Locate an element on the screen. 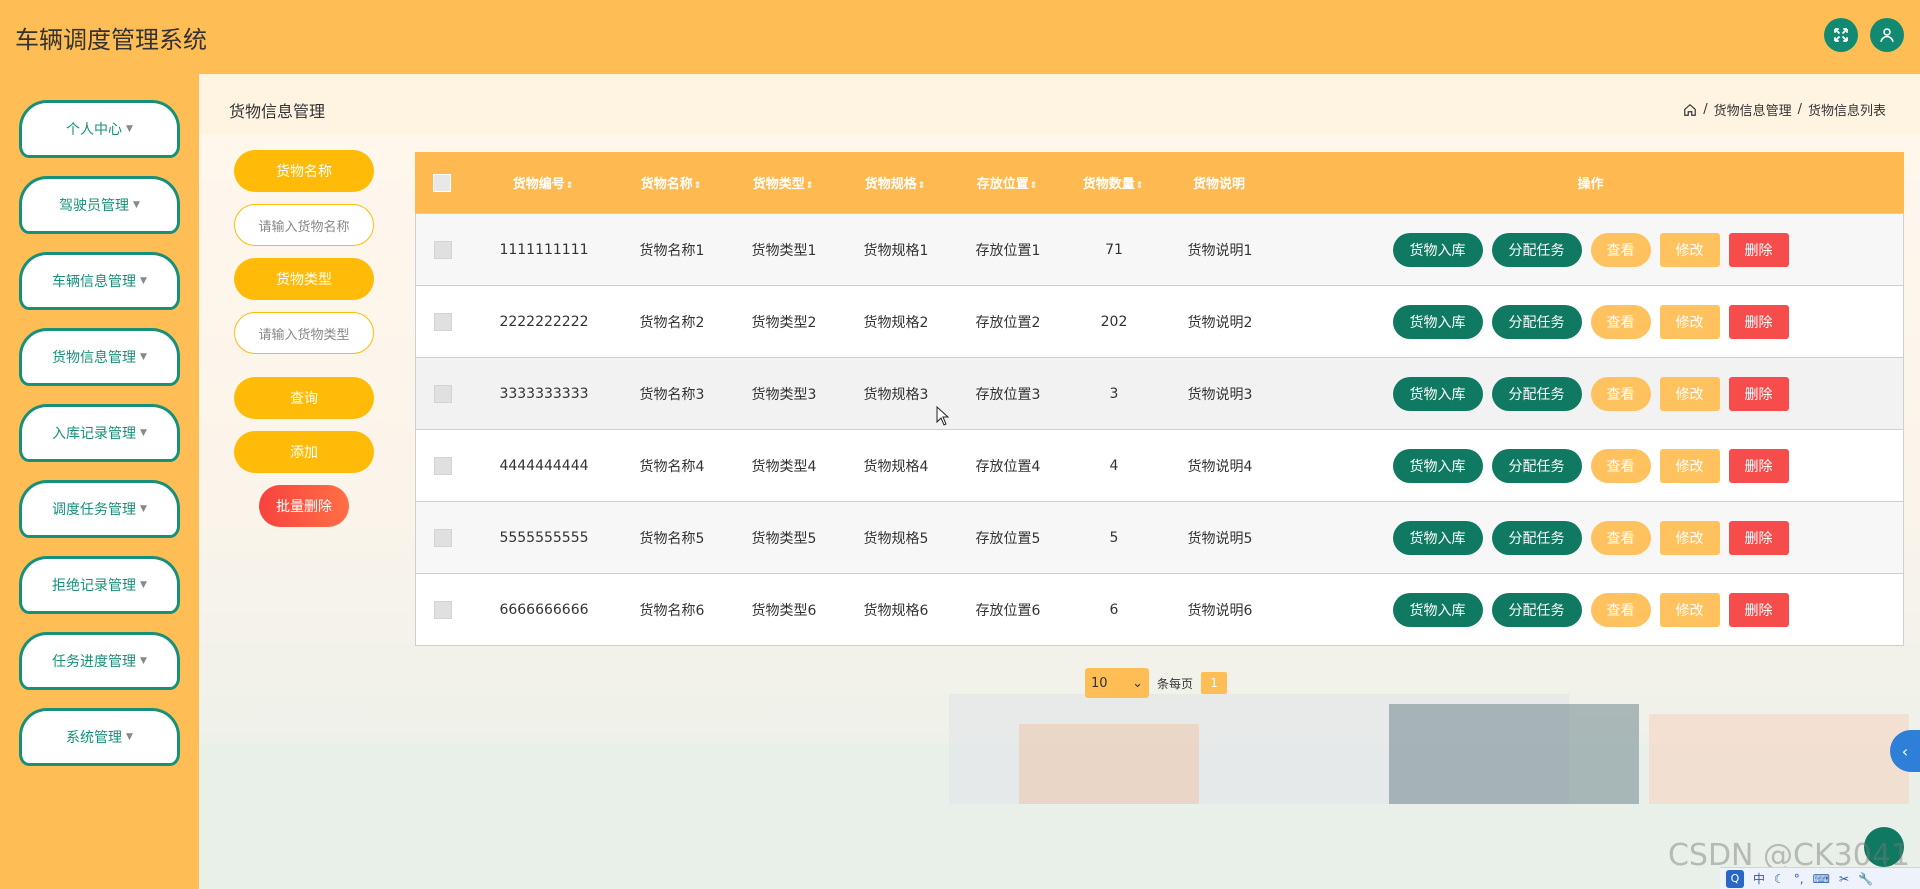 Image resolution: width=1920 pixels, height=889 pixels. user-menu-button is located at coordinates (1887, 35).